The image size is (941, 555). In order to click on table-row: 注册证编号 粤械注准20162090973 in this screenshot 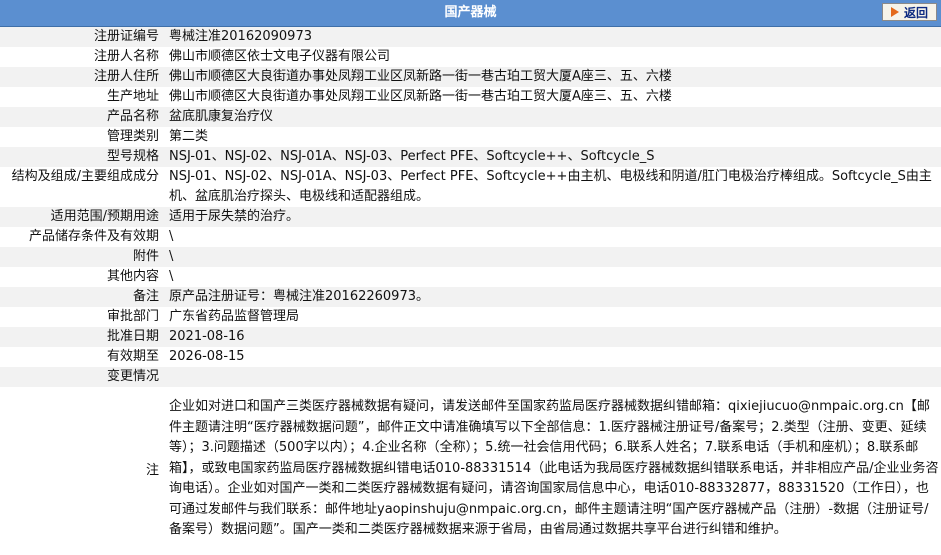, I will do `click(470, 37)`.